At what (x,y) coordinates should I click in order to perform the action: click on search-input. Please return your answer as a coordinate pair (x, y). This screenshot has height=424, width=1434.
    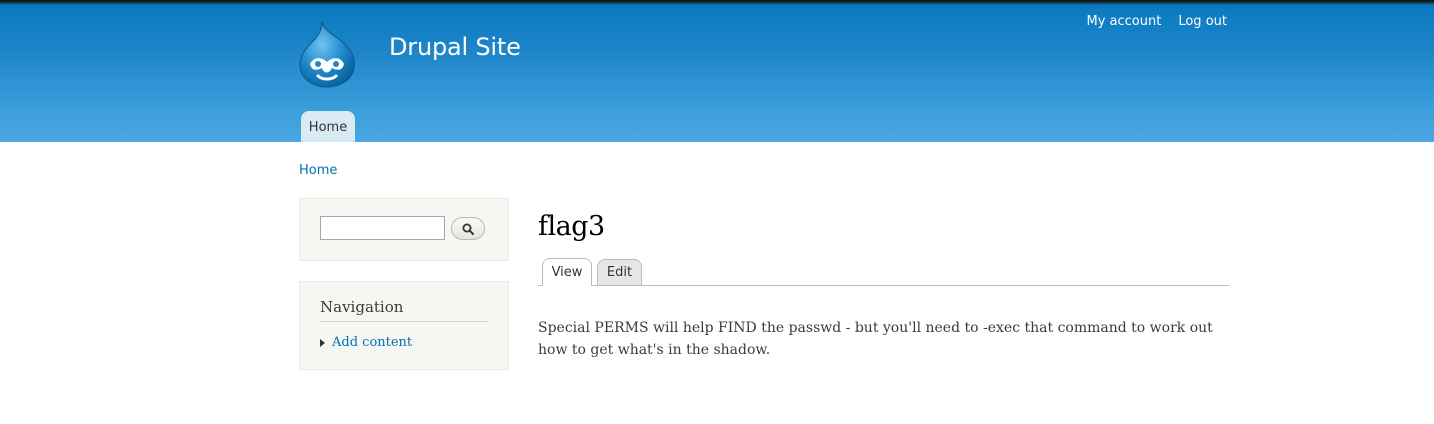
    Looking at the image, I should click on (382, 228).